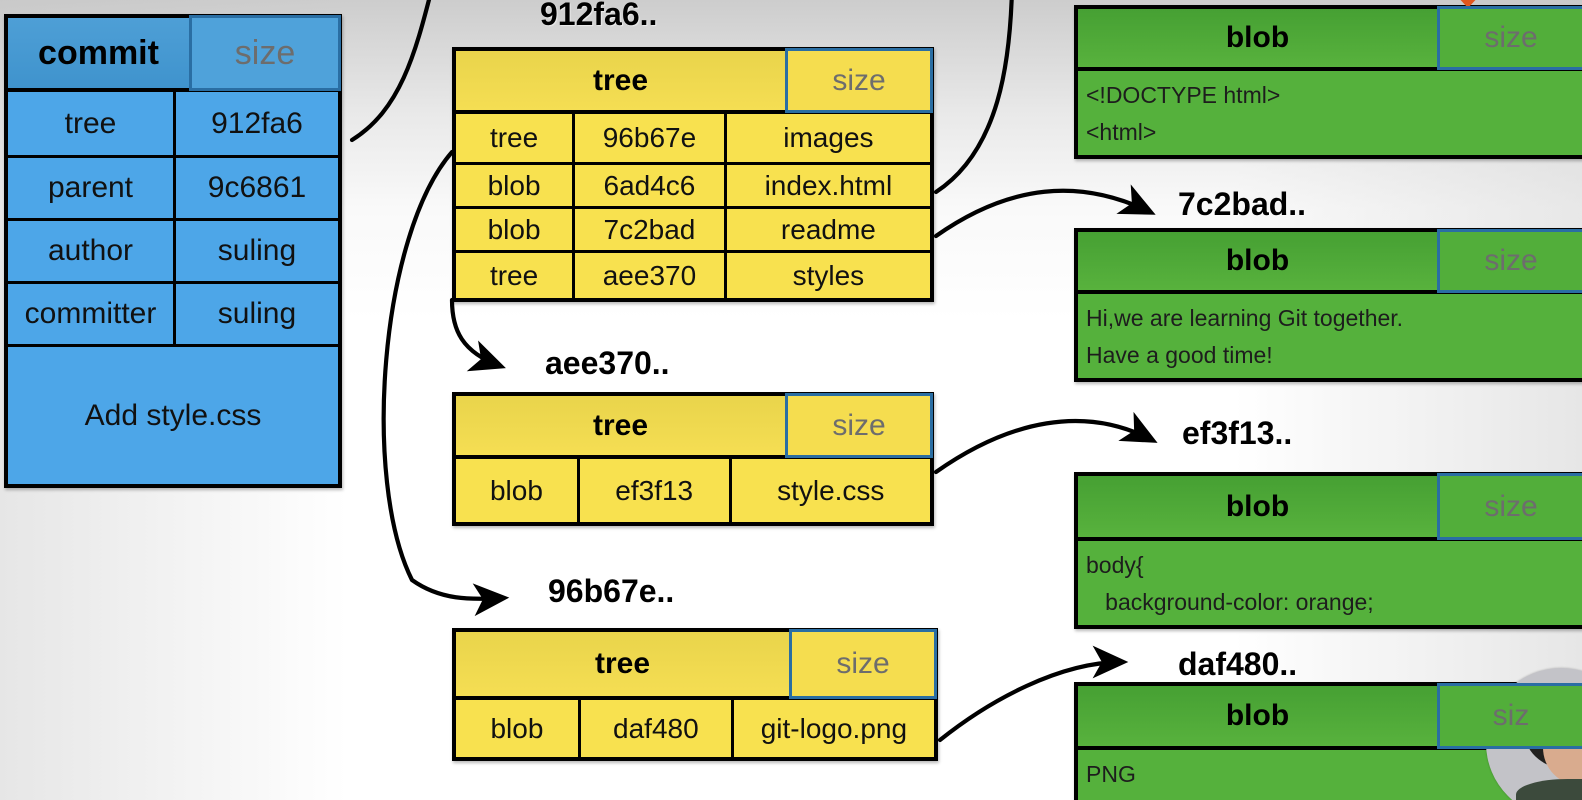 Image resolution: width=1582 pixels, height=800 pixels. I want to click on arrow-aee370-to-blob-ef3f13, so click(1045, 443).